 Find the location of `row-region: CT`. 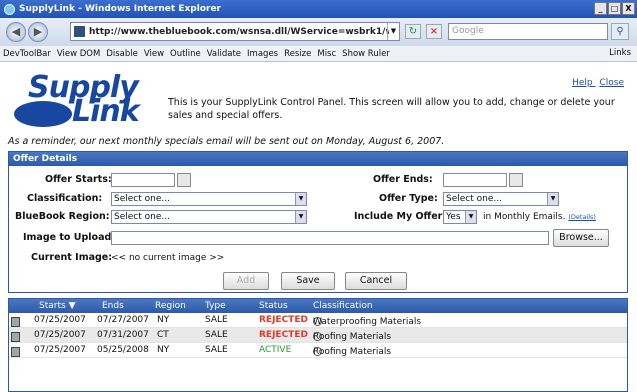

row-region: CT is located at coordinates (163, 335).